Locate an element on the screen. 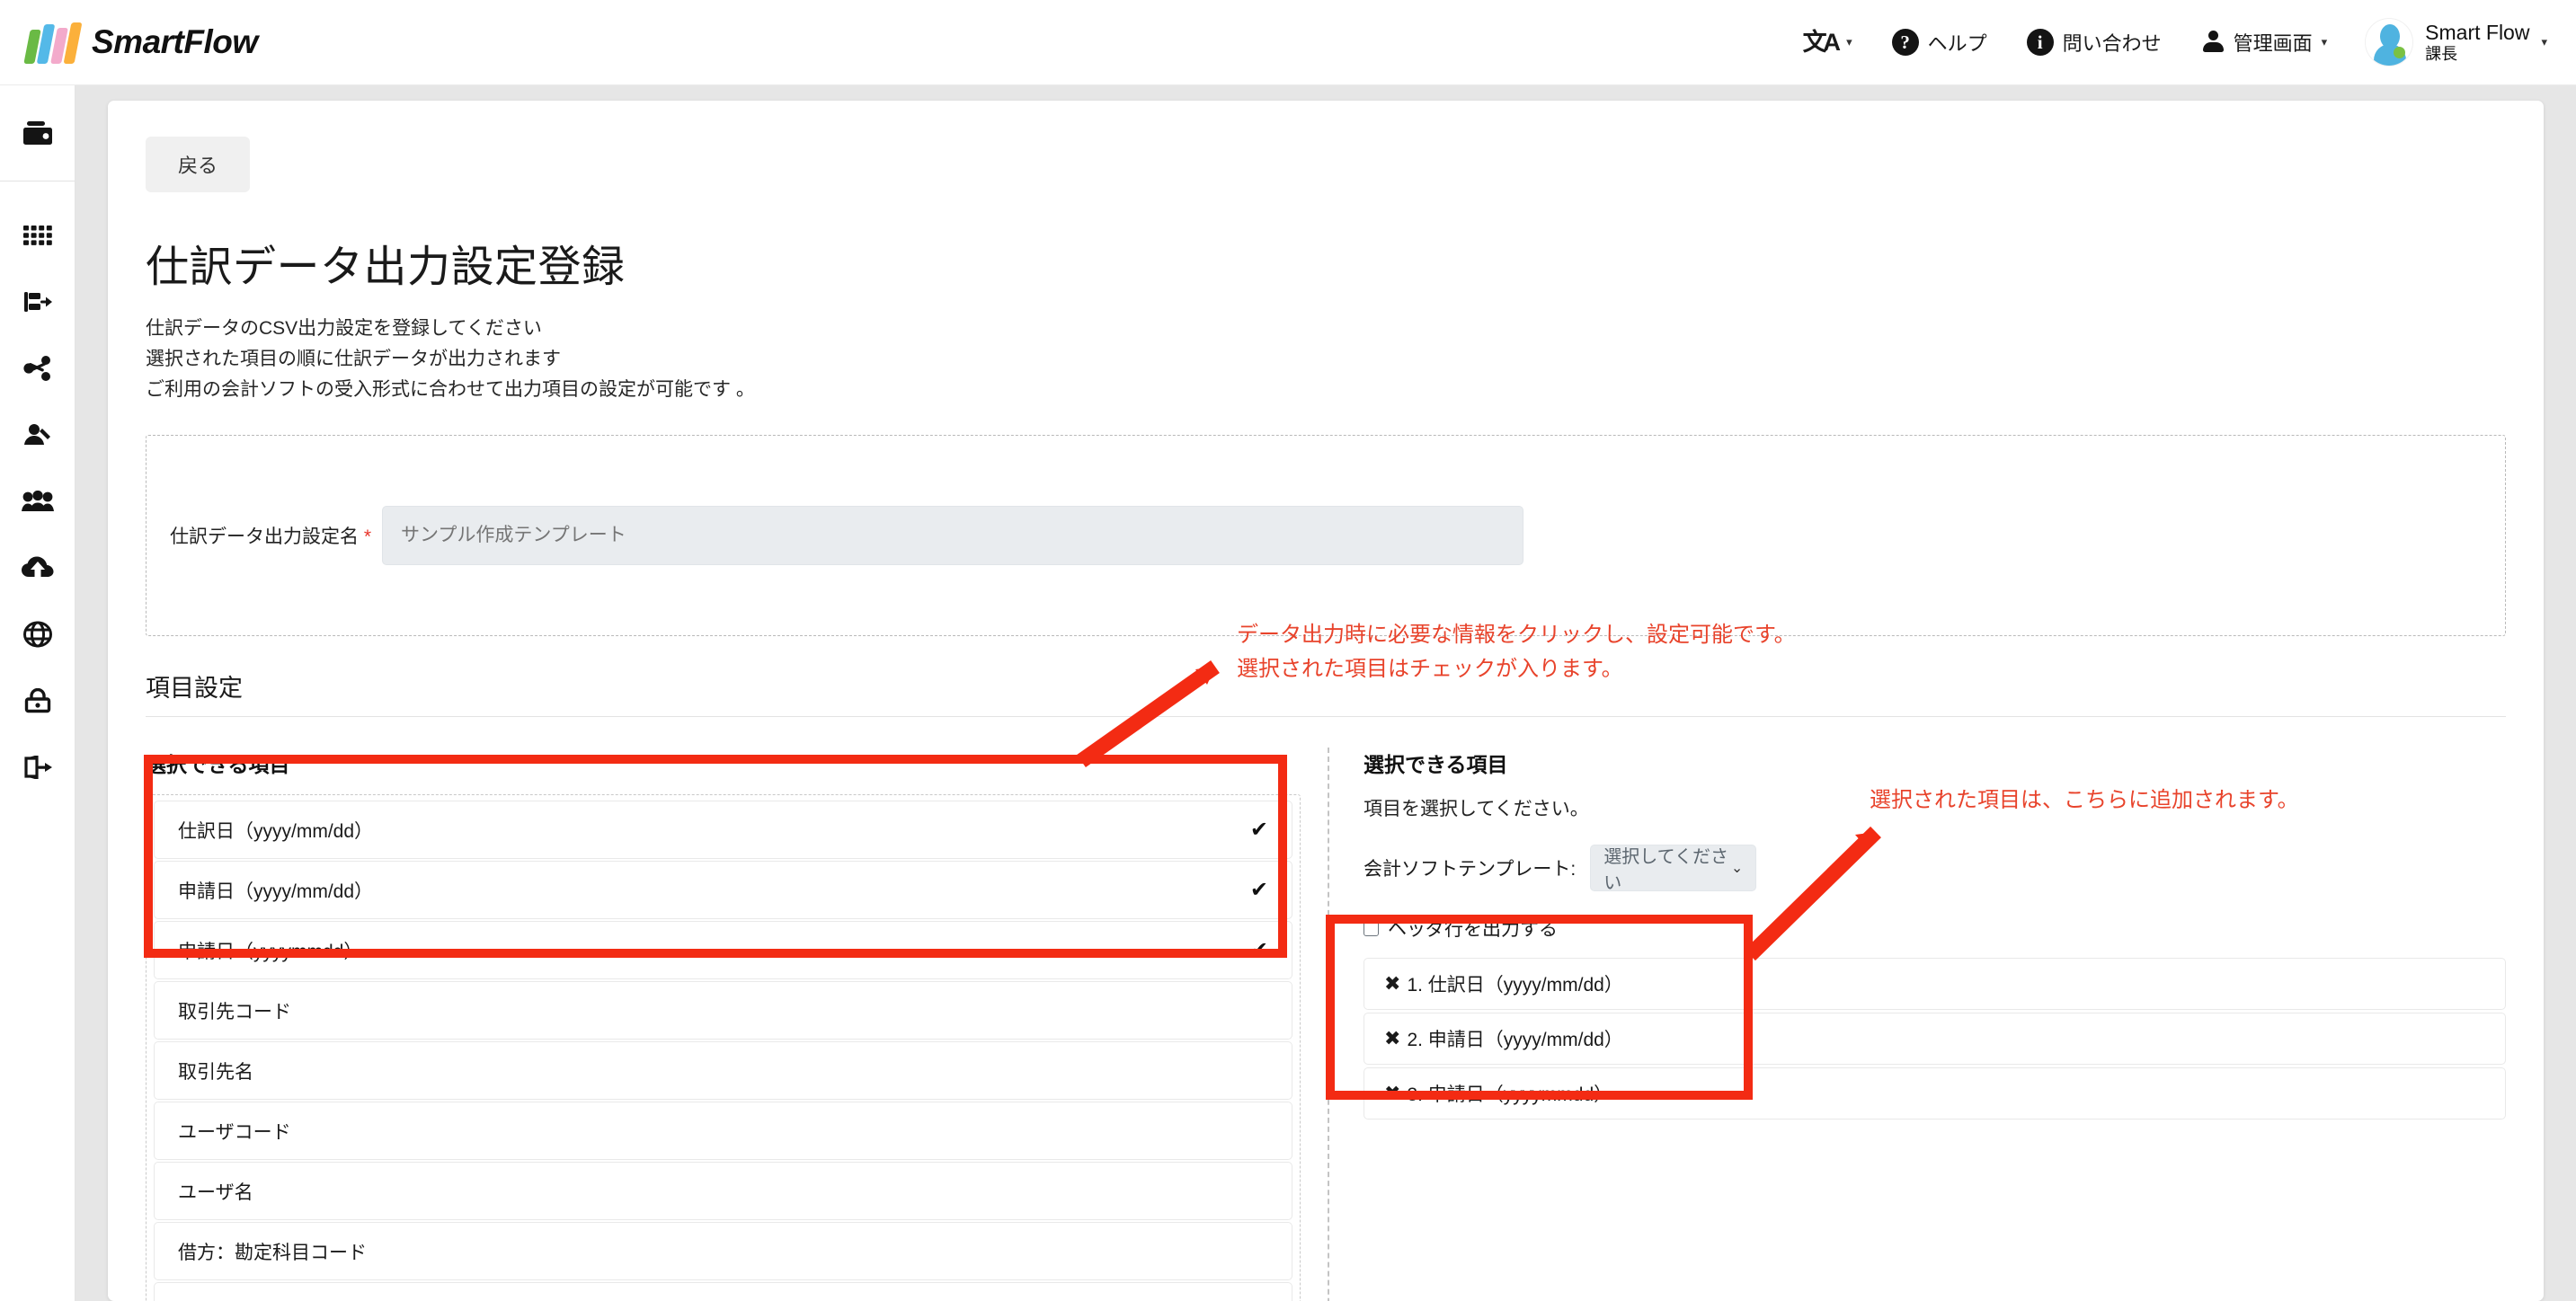 The image size is (2576, 1301). available-items-heading: 選択できる項目 is located at coordinates (218, 765).